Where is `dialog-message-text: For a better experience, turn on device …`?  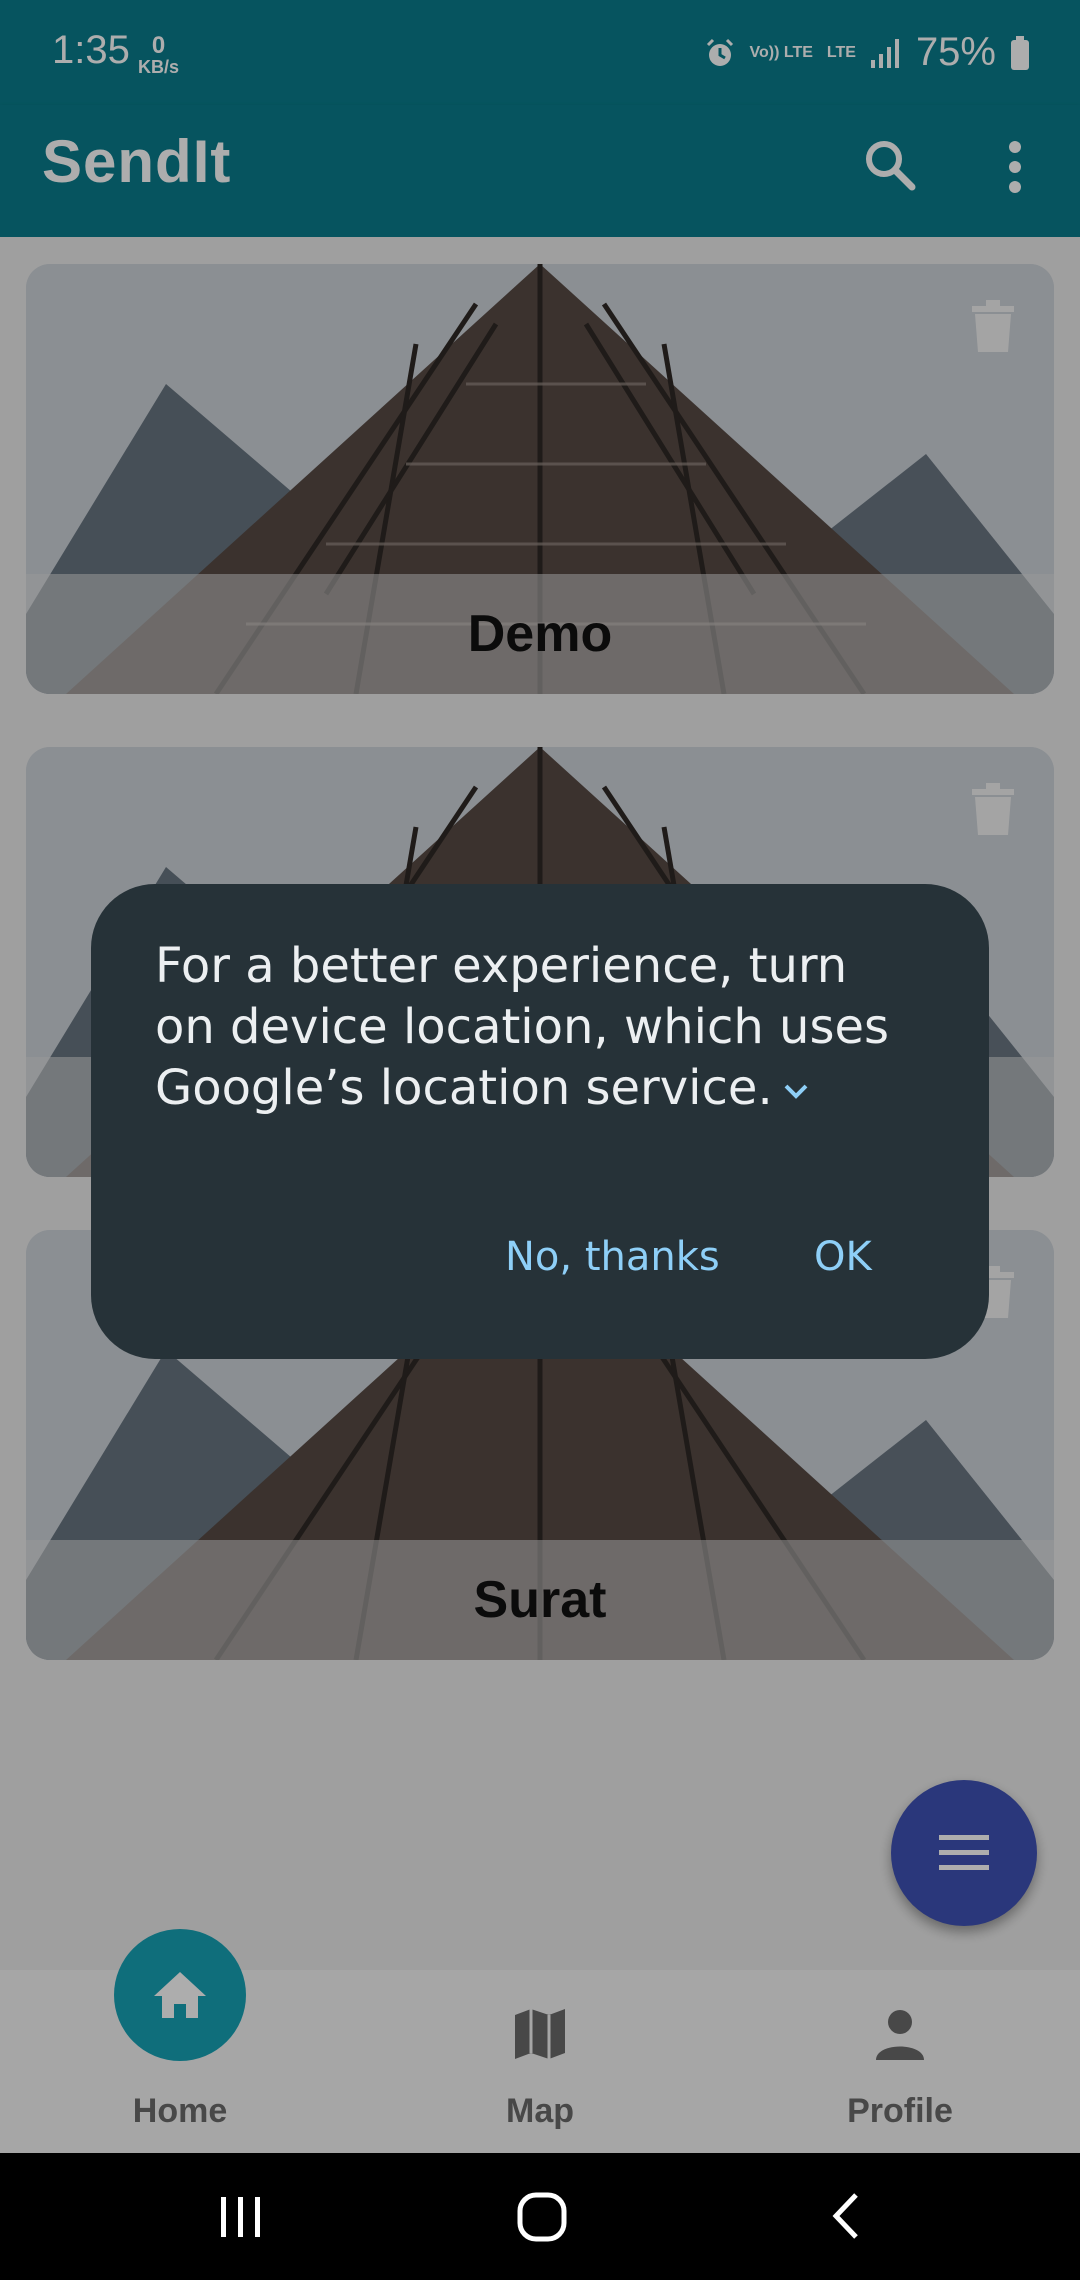 dialog-message-text: For a better experience, turn on device … is located at coordinates (522, 1027).